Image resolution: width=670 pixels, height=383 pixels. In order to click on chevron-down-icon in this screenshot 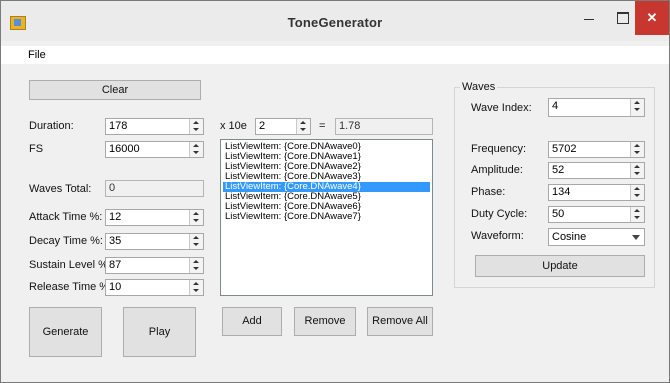, I will do `click(636, 237)`.